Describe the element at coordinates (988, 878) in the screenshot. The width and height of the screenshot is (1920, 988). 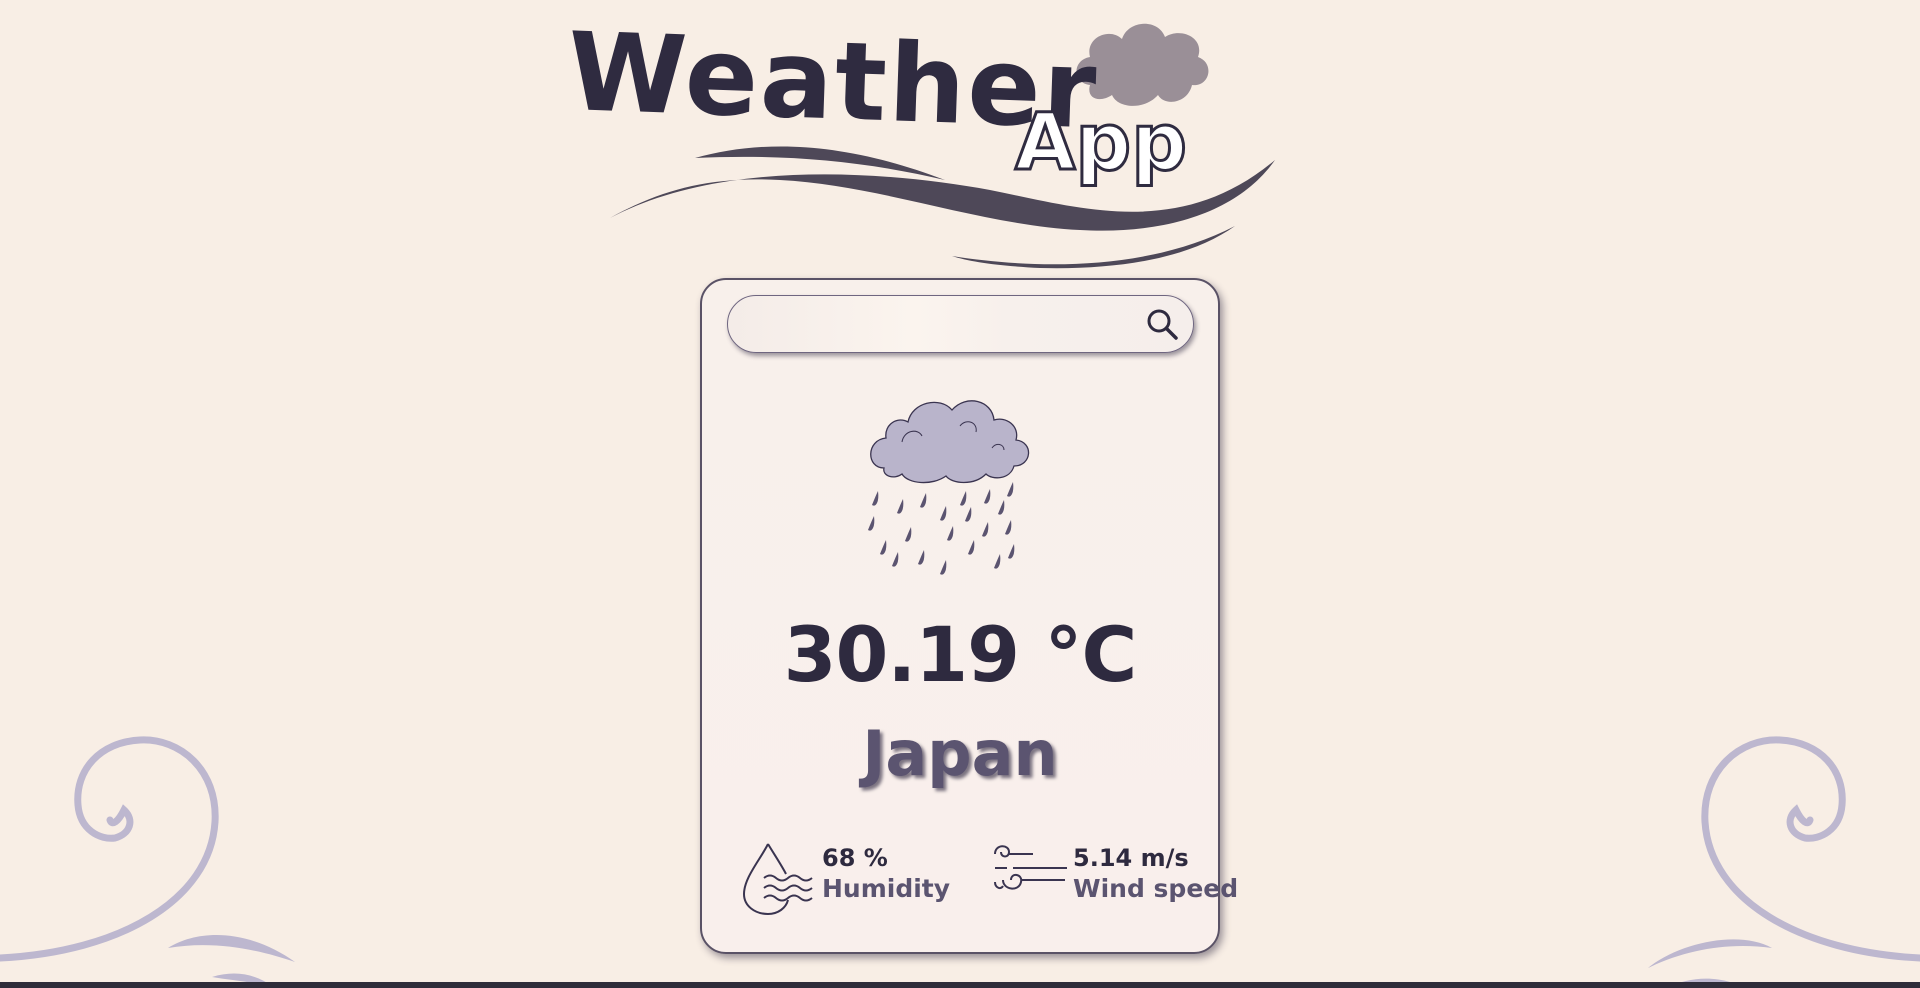
I see `weather-details: 68 % Humidity 5.14 m/s Wind speed` at that location.